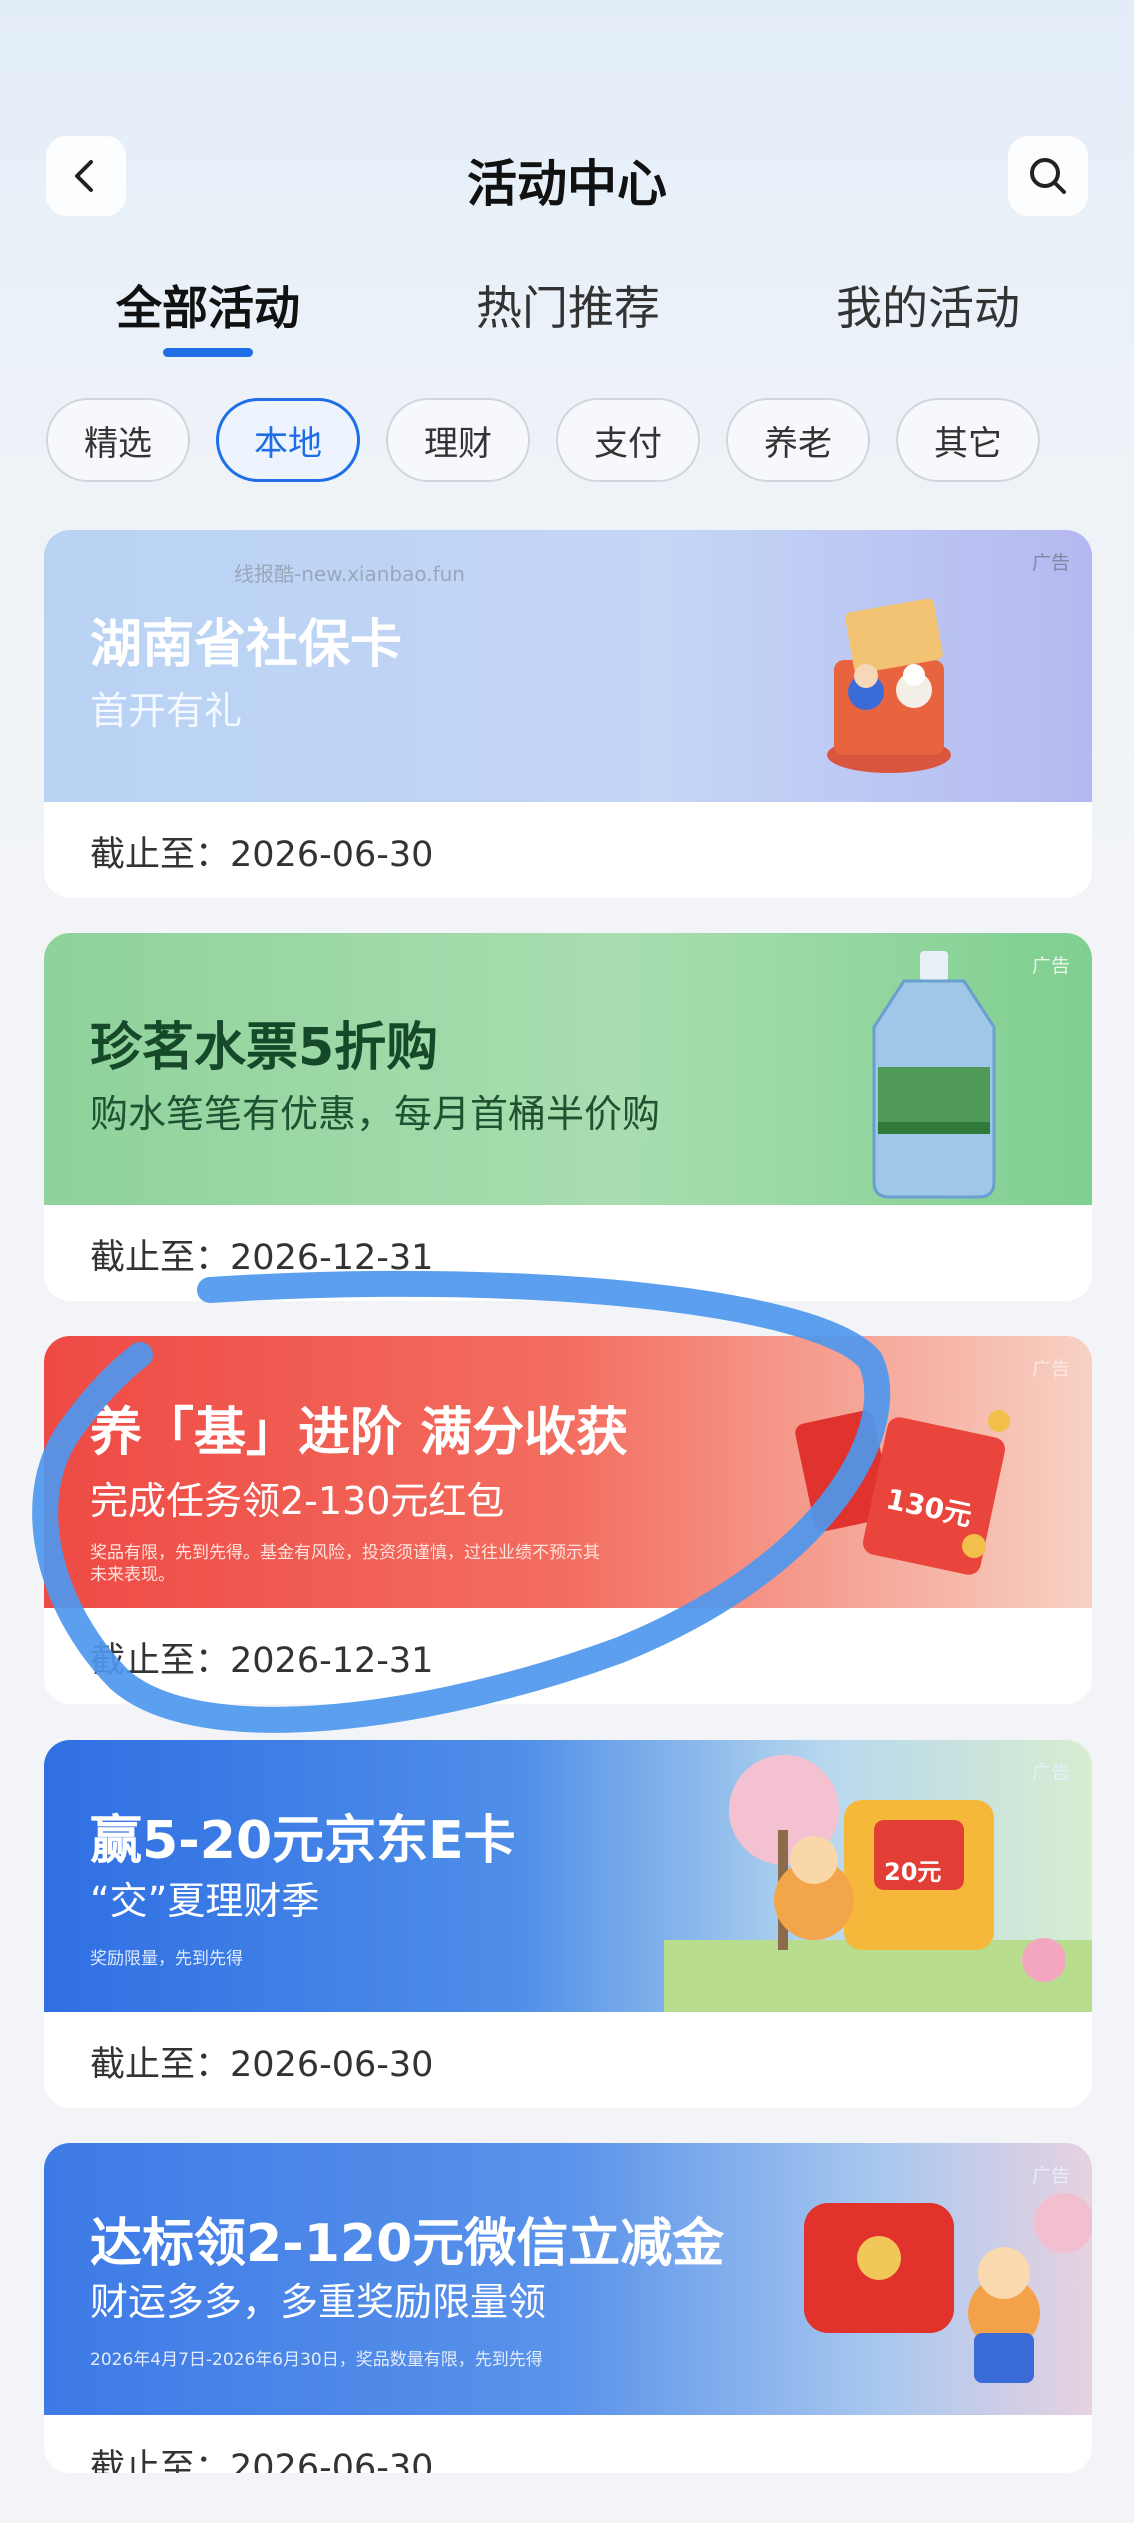 This screenshot has height=2523, width=1134. What do you see at coordinates (118, 440) in the screenshot?
I see `filter-chip-featured: 精选` at bounding box center [118, 440].